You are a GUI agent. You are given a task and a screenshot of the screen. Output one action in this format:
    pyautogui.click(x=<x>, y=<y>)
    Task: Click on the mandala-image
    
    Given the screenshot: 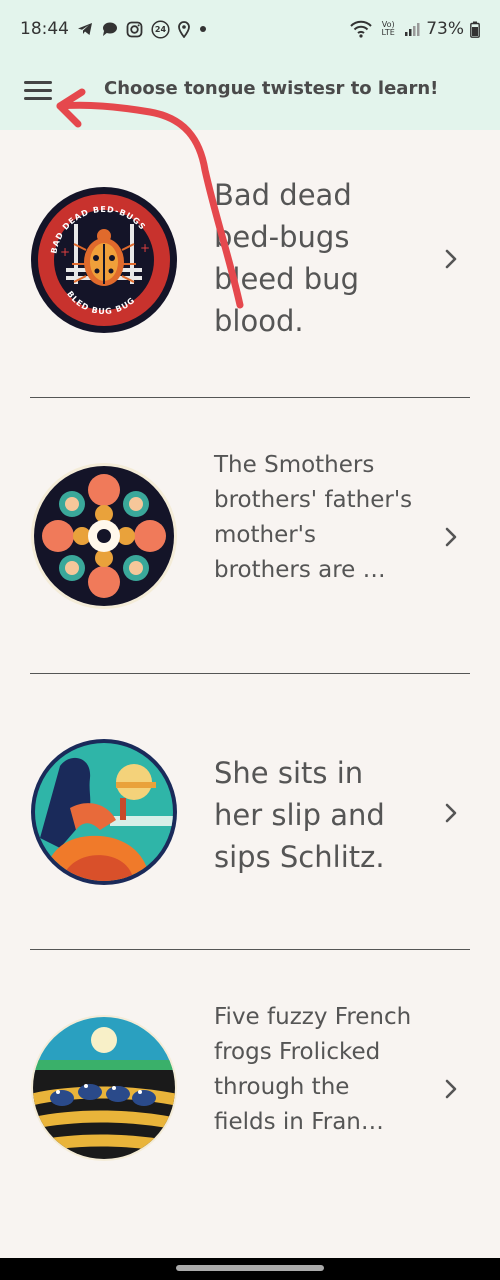 What is the action you would take?
    pyautogui.click(x=104, y=536)
    